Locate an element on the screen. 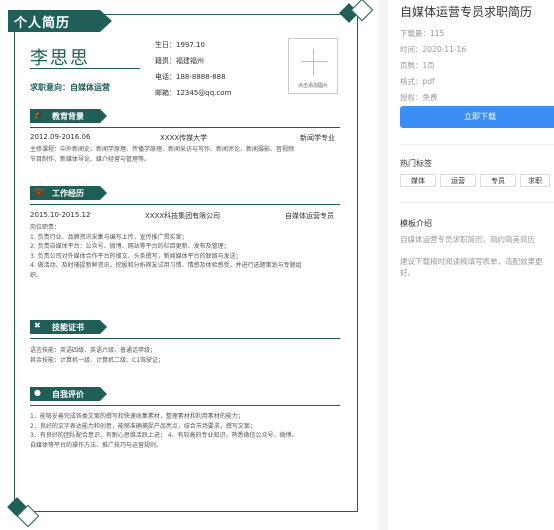  section-line-evaluation is located at coordinates (185, 405).